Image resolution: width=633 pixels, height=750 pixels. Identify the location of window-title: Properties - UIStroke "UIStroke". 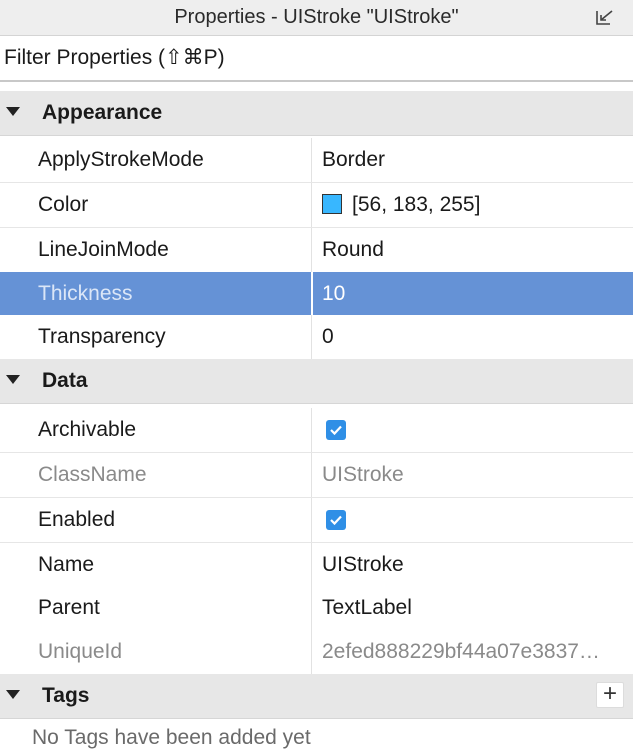
(316, 17).